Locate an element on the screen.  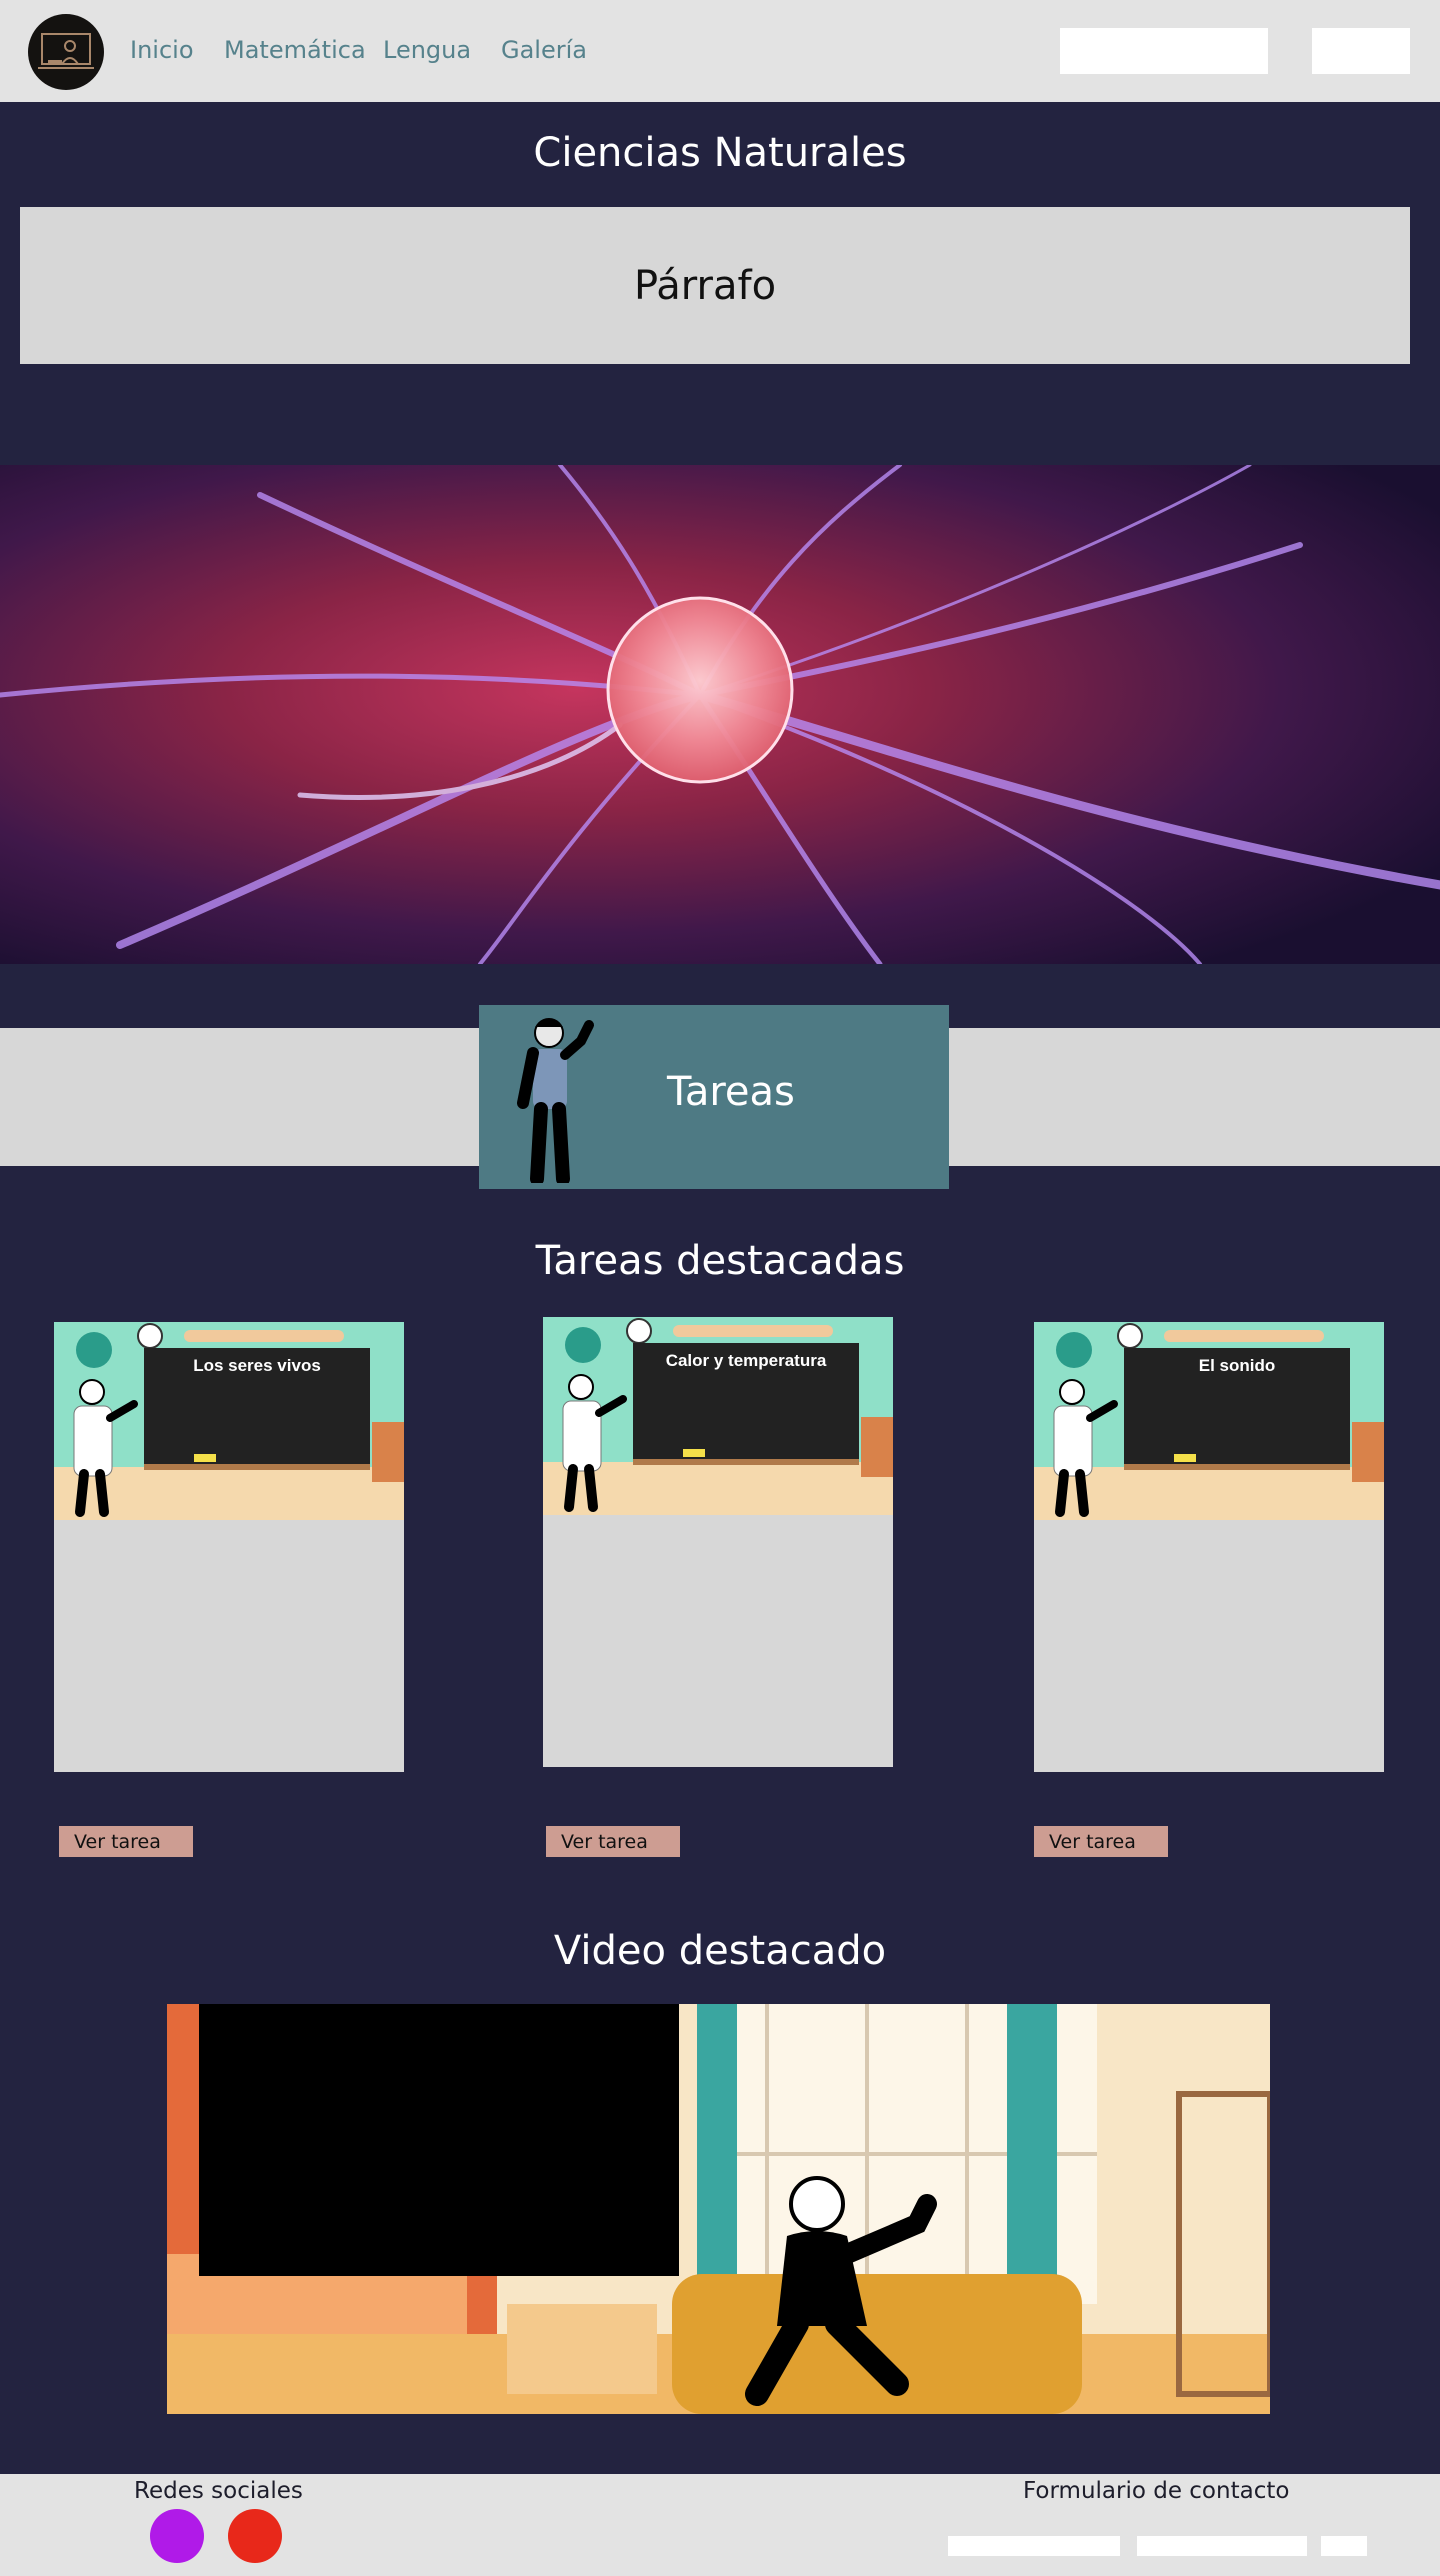
paragraph-text: Párrafo is located at coordinates (705, 285).